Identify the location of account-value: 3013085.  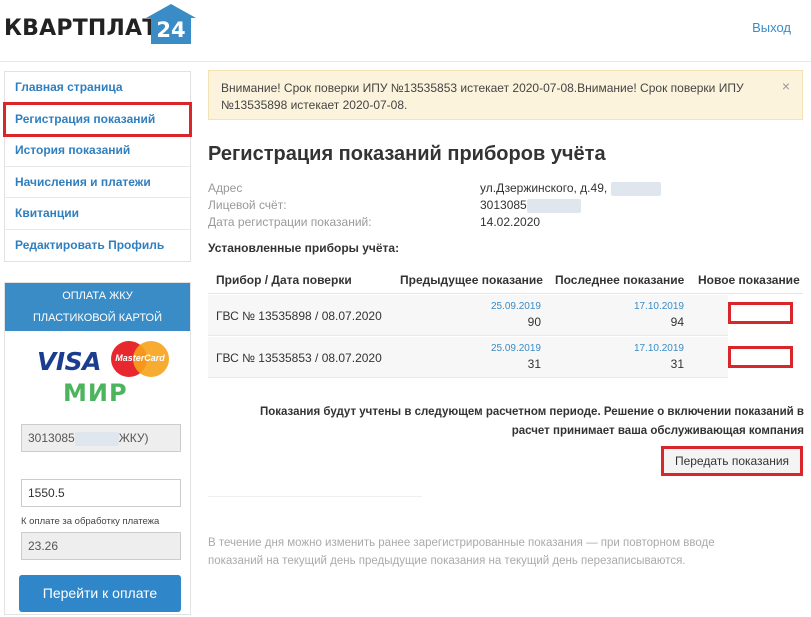
(530, 205).